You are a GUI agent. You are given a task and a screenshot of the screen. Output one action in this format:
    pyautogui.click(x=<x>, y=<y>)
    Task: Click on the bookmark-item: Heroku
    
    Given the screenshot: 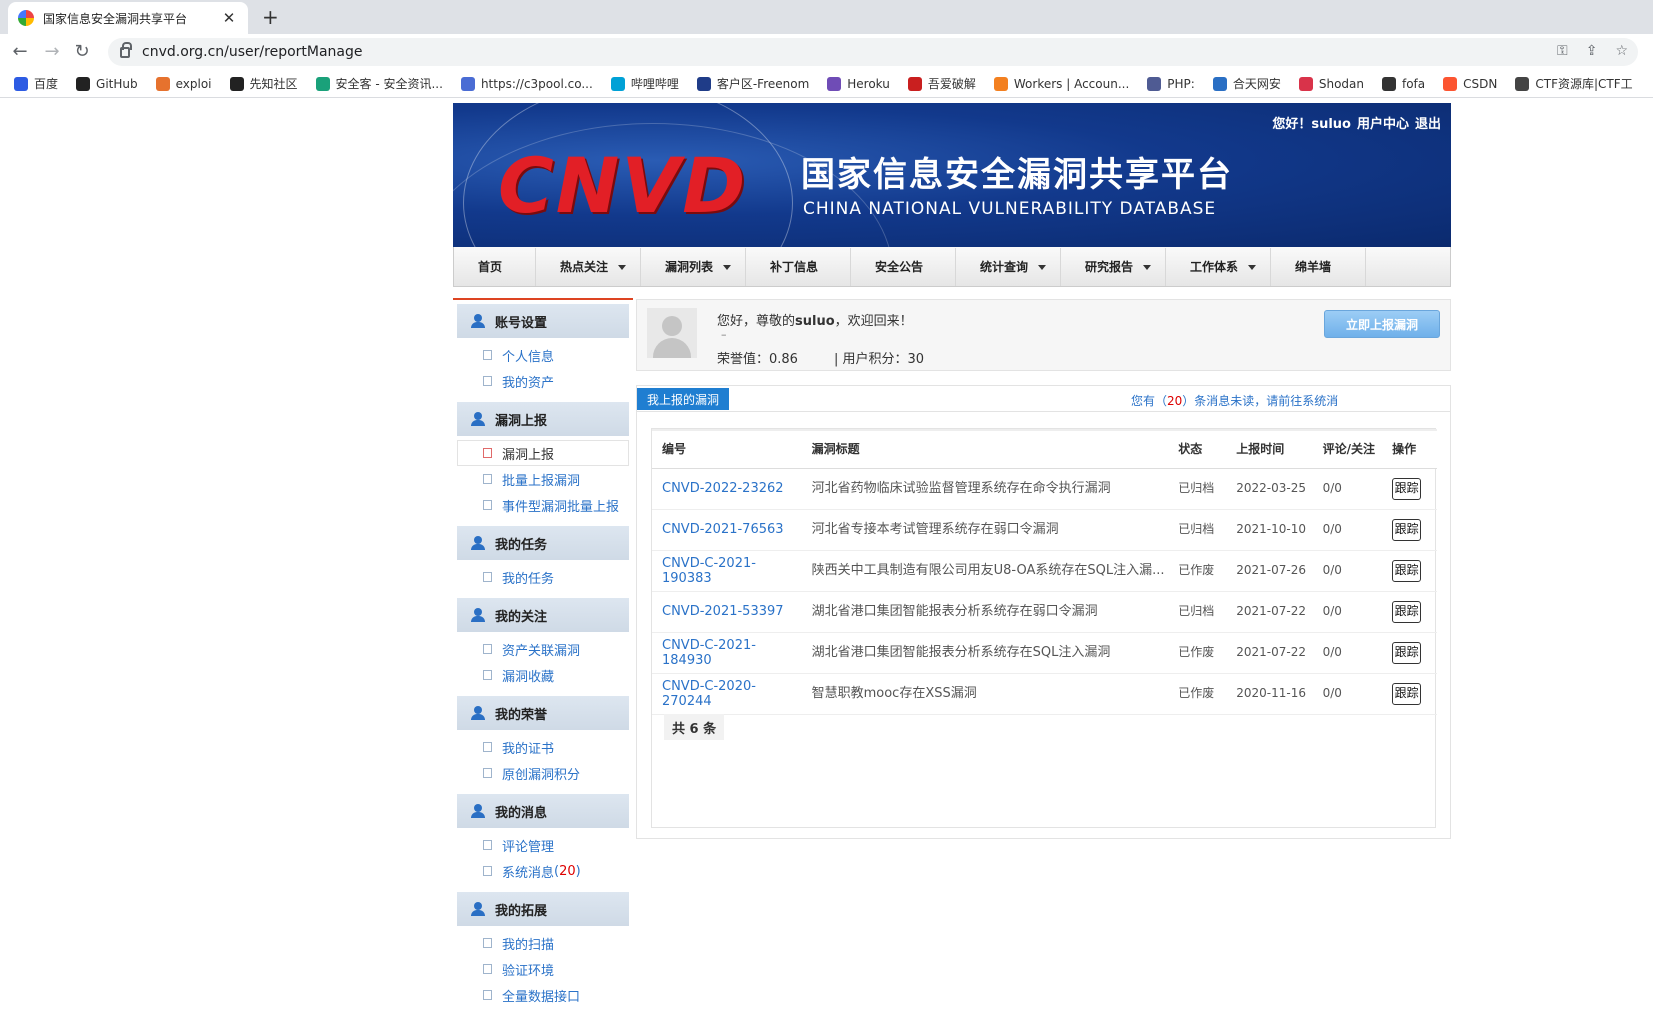 What is the action you would take?
    pyautogui.click(x=858, y=83)
    